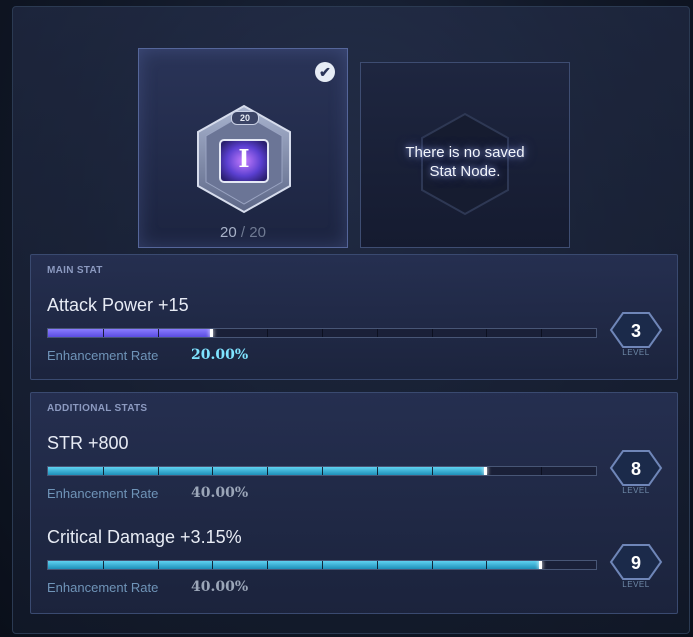 The height and width of the screenshot is (637, 693). I want to click on level-number: 9, so click(635, 563).